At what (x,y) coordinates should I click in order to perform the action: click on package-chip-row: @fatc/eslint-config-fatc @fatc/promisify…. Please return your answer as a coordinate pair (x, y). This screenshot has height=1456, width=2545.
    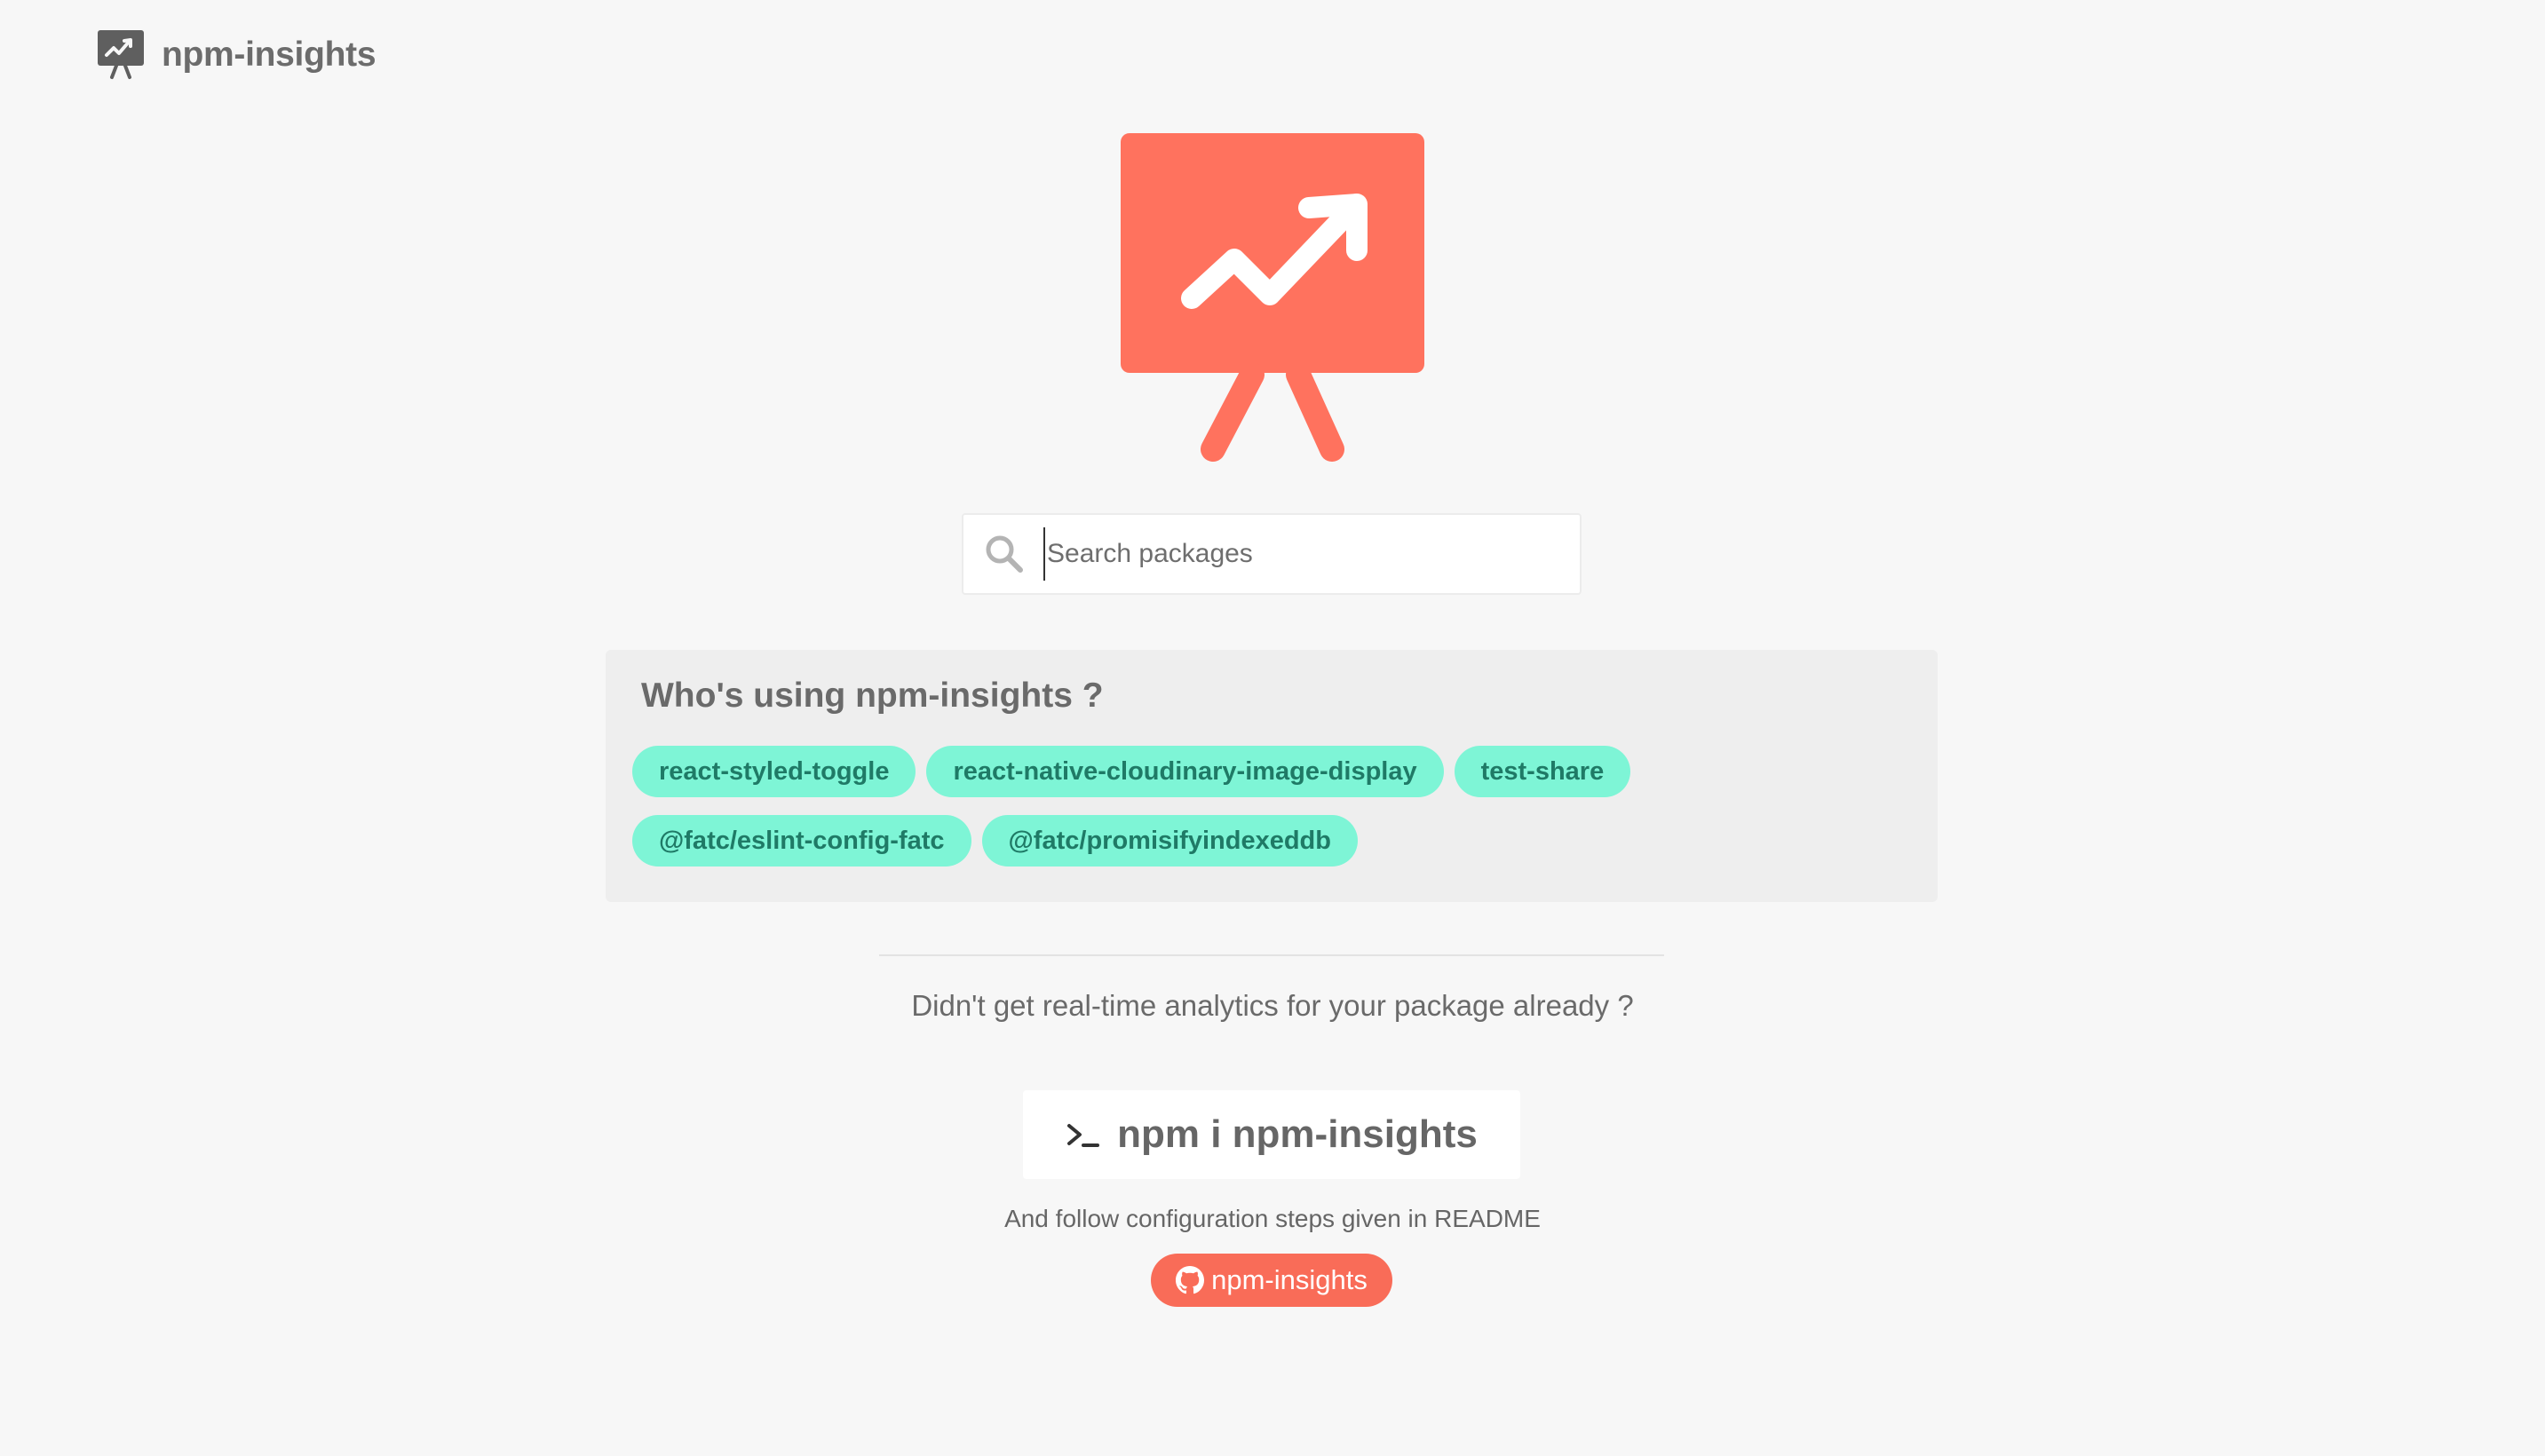
    Looking at the image, I should click on (995, 840).